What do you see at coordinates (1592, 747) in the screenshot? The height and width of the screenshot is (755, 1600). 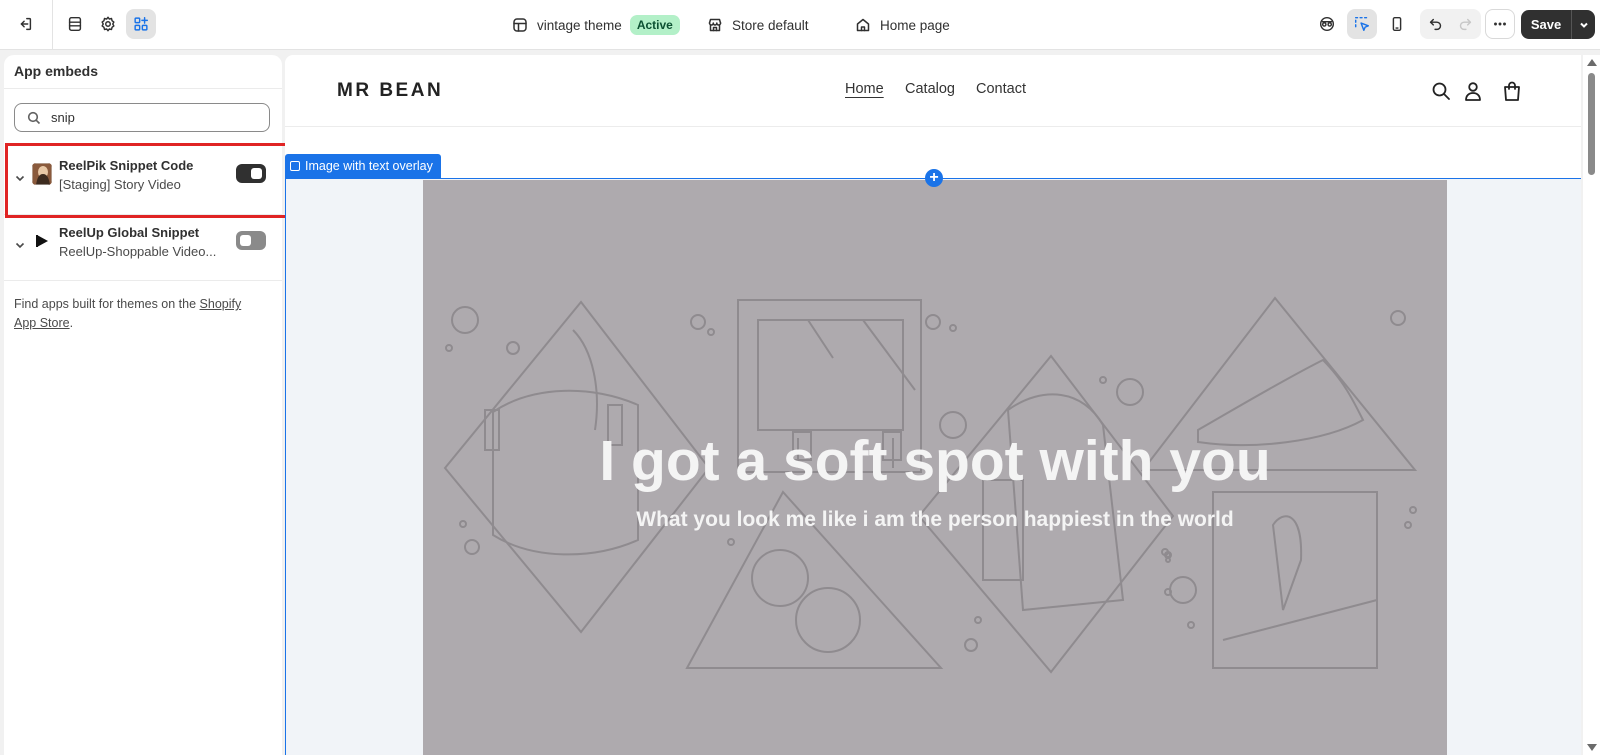 I see `scroll-down-arrow` at bounding box center [1592, 747].